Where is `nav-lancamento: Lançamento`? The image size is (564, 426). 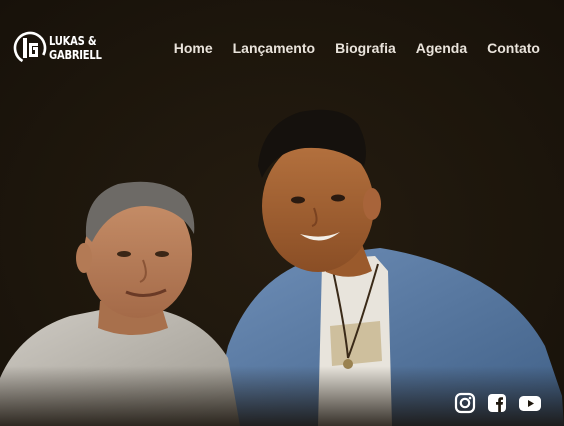
nav-lancamento: Lançamento is located at coordinates (274, 48).